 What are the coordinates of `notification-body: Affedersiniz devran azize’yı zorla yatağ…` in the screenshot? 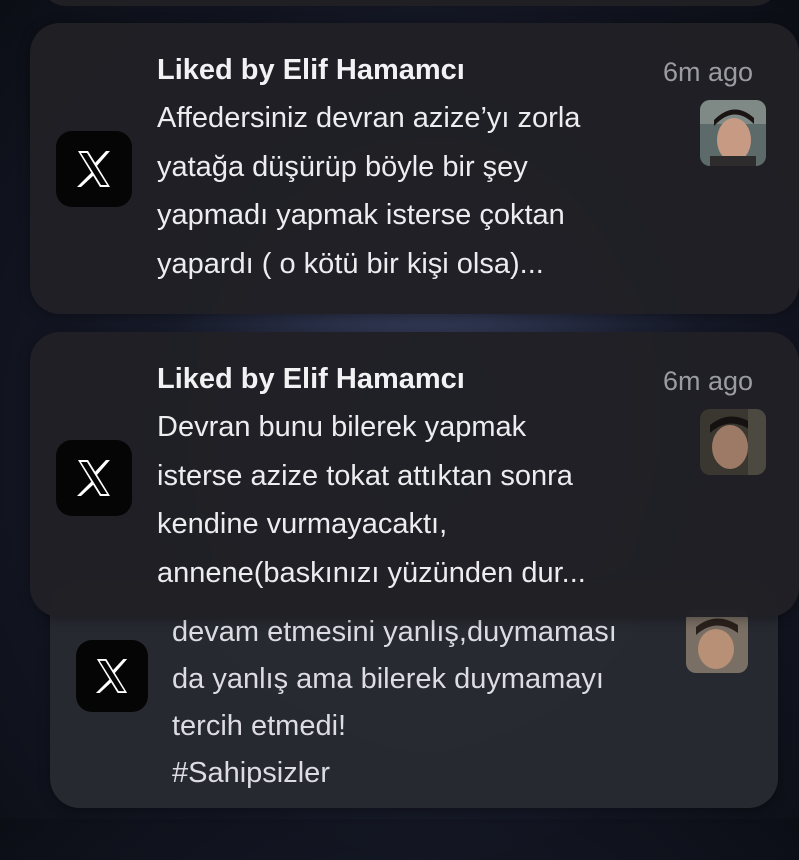 It's located at (369, 191).